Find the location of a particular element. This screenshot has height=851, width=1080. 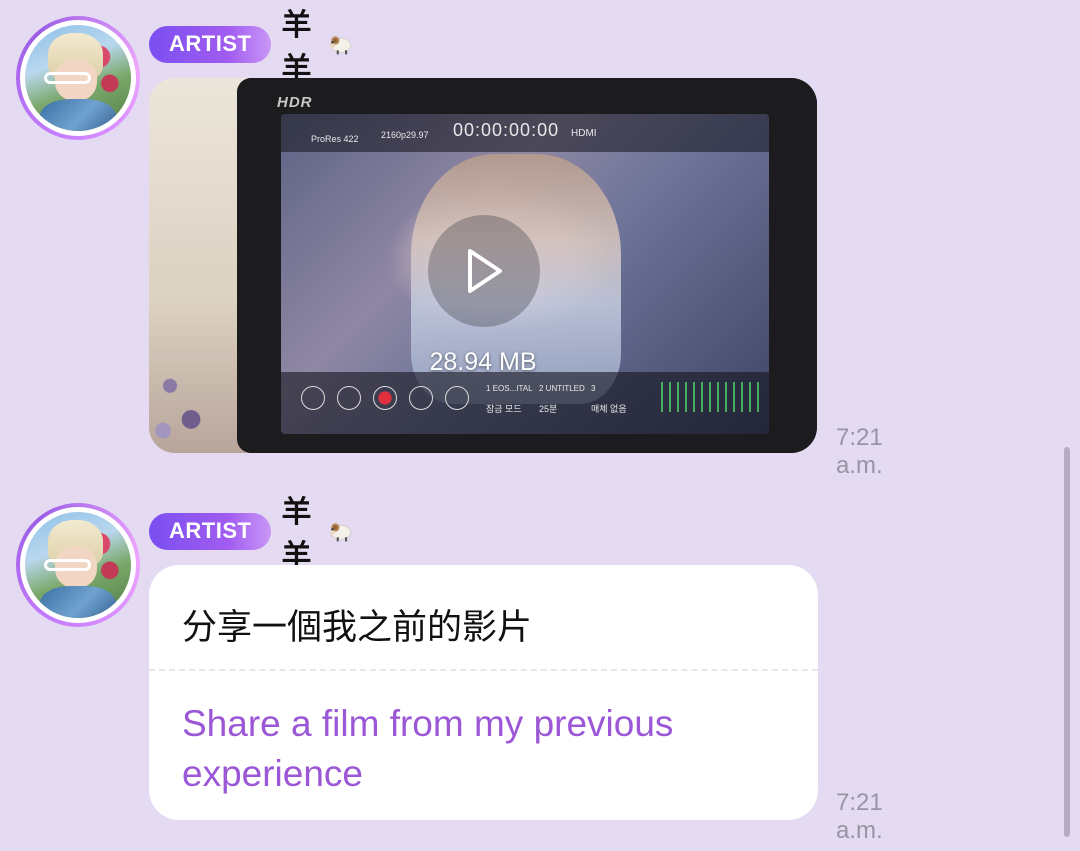

translated-text: Share a film from my previous experience is located at coordinates (428, 748).